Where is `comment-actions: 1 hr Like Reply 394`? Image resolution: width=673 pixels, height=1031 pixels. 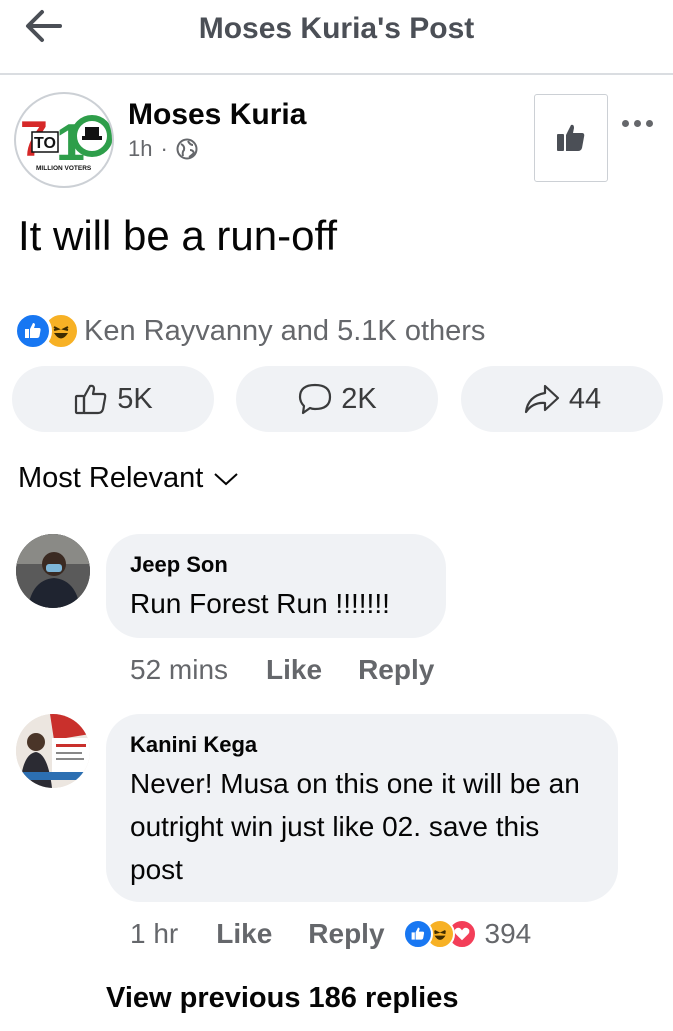 comment-actions: 1 hr Like Reply 394 is located at coordinates (330, 934).